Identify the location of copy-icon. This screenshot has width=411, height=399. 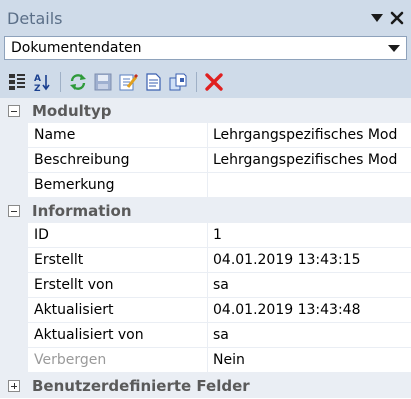
(178, 82).